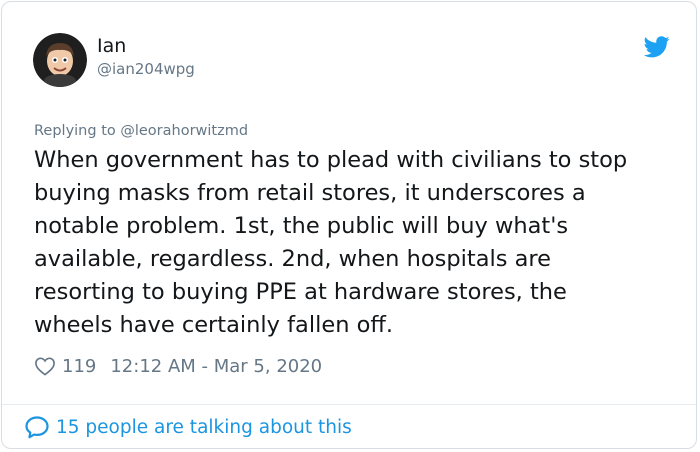 This screenshot has height=452, width=700. I want to click on heart-icon, so click(45, 366).